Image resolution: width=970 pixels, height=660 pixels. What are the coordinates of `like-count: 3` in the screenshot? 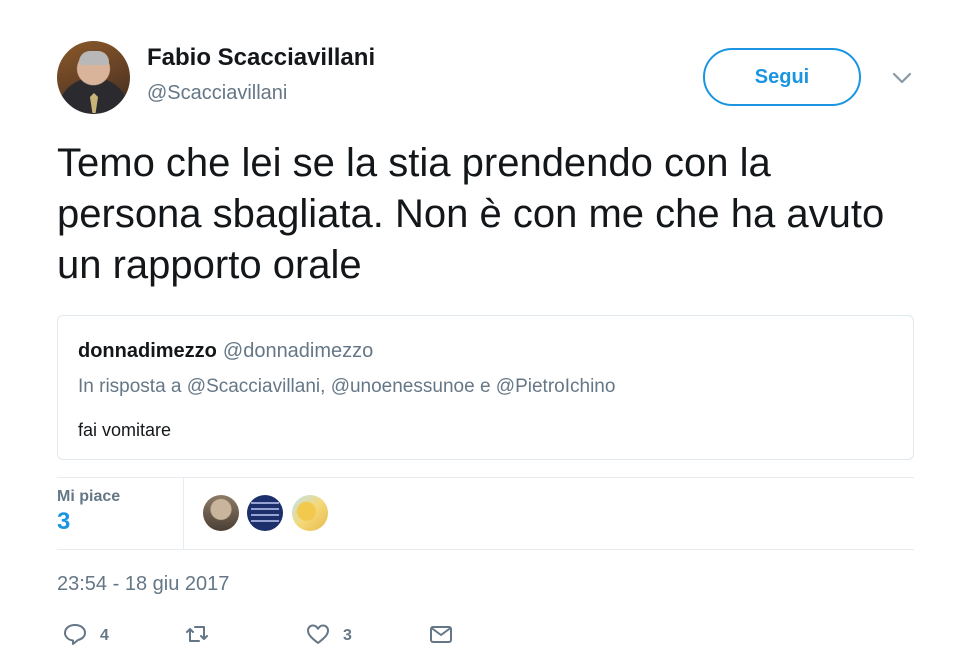 It's located at (347, 635).